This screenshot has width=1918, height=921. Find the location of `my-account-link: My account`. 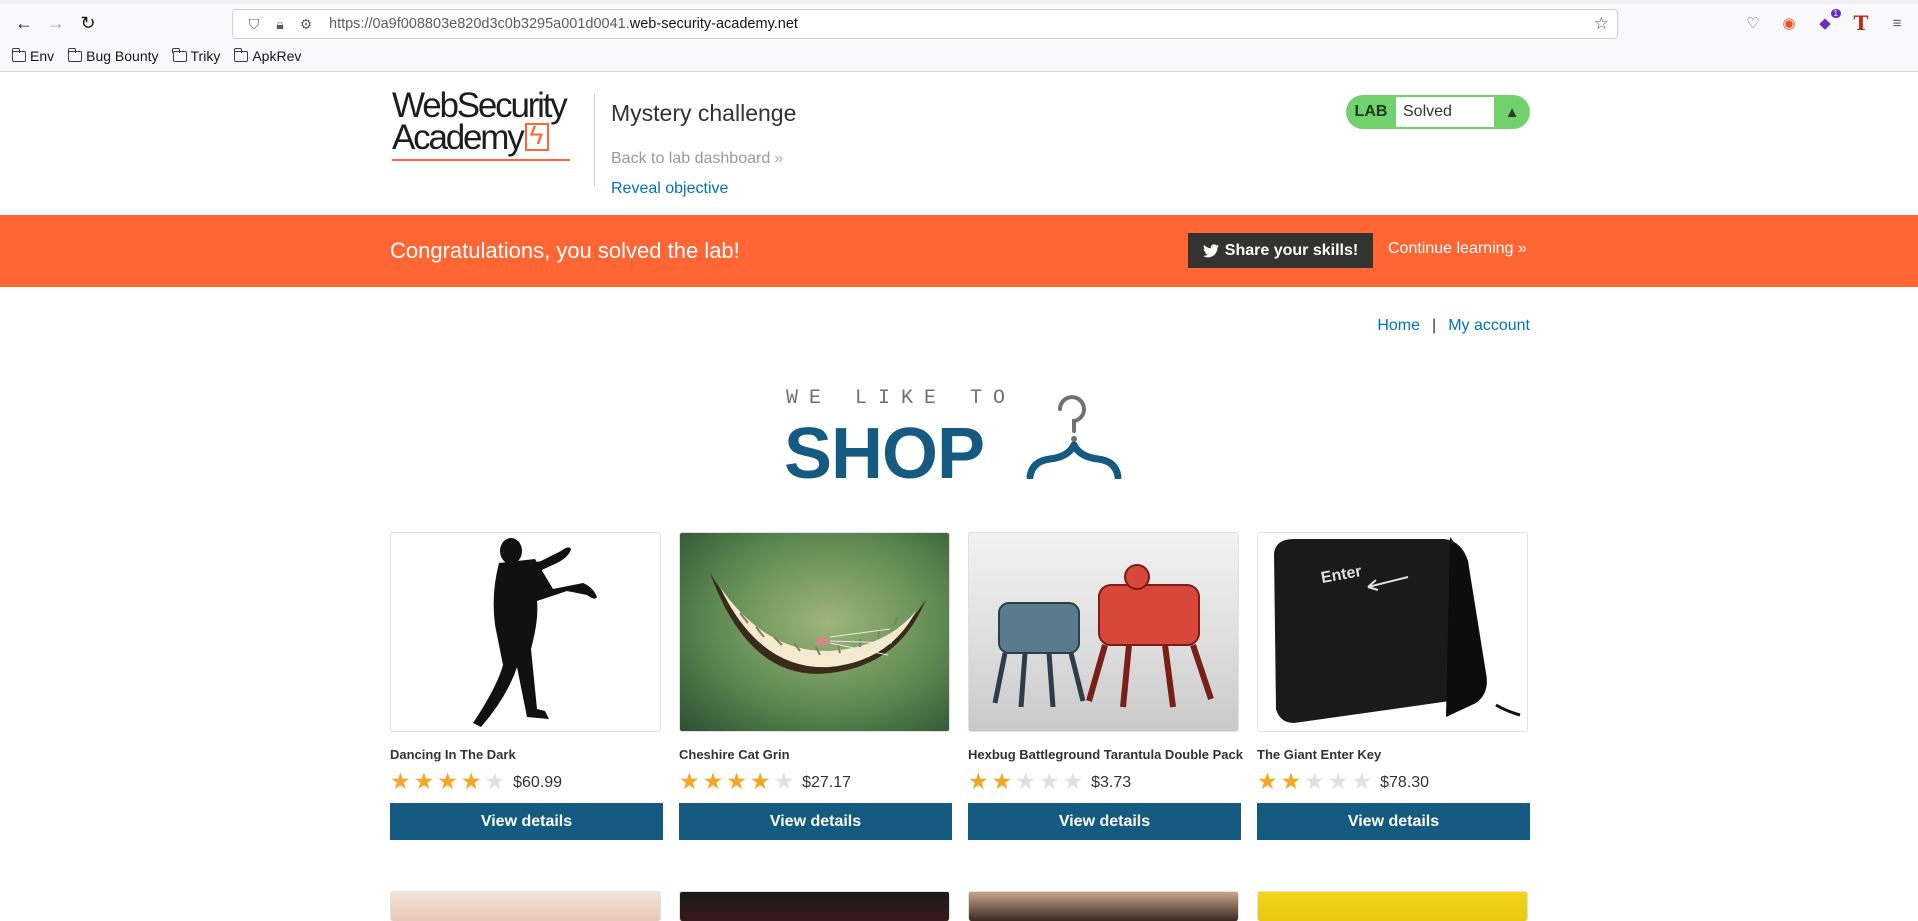

my-account-link: My account is located at coordinates (1489, 326).